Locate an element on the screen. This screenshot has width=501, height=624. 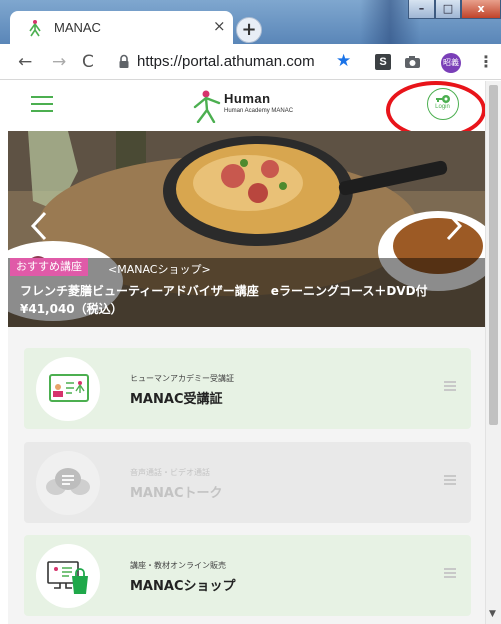
id-card-icon is located at coordinates (69, 388).